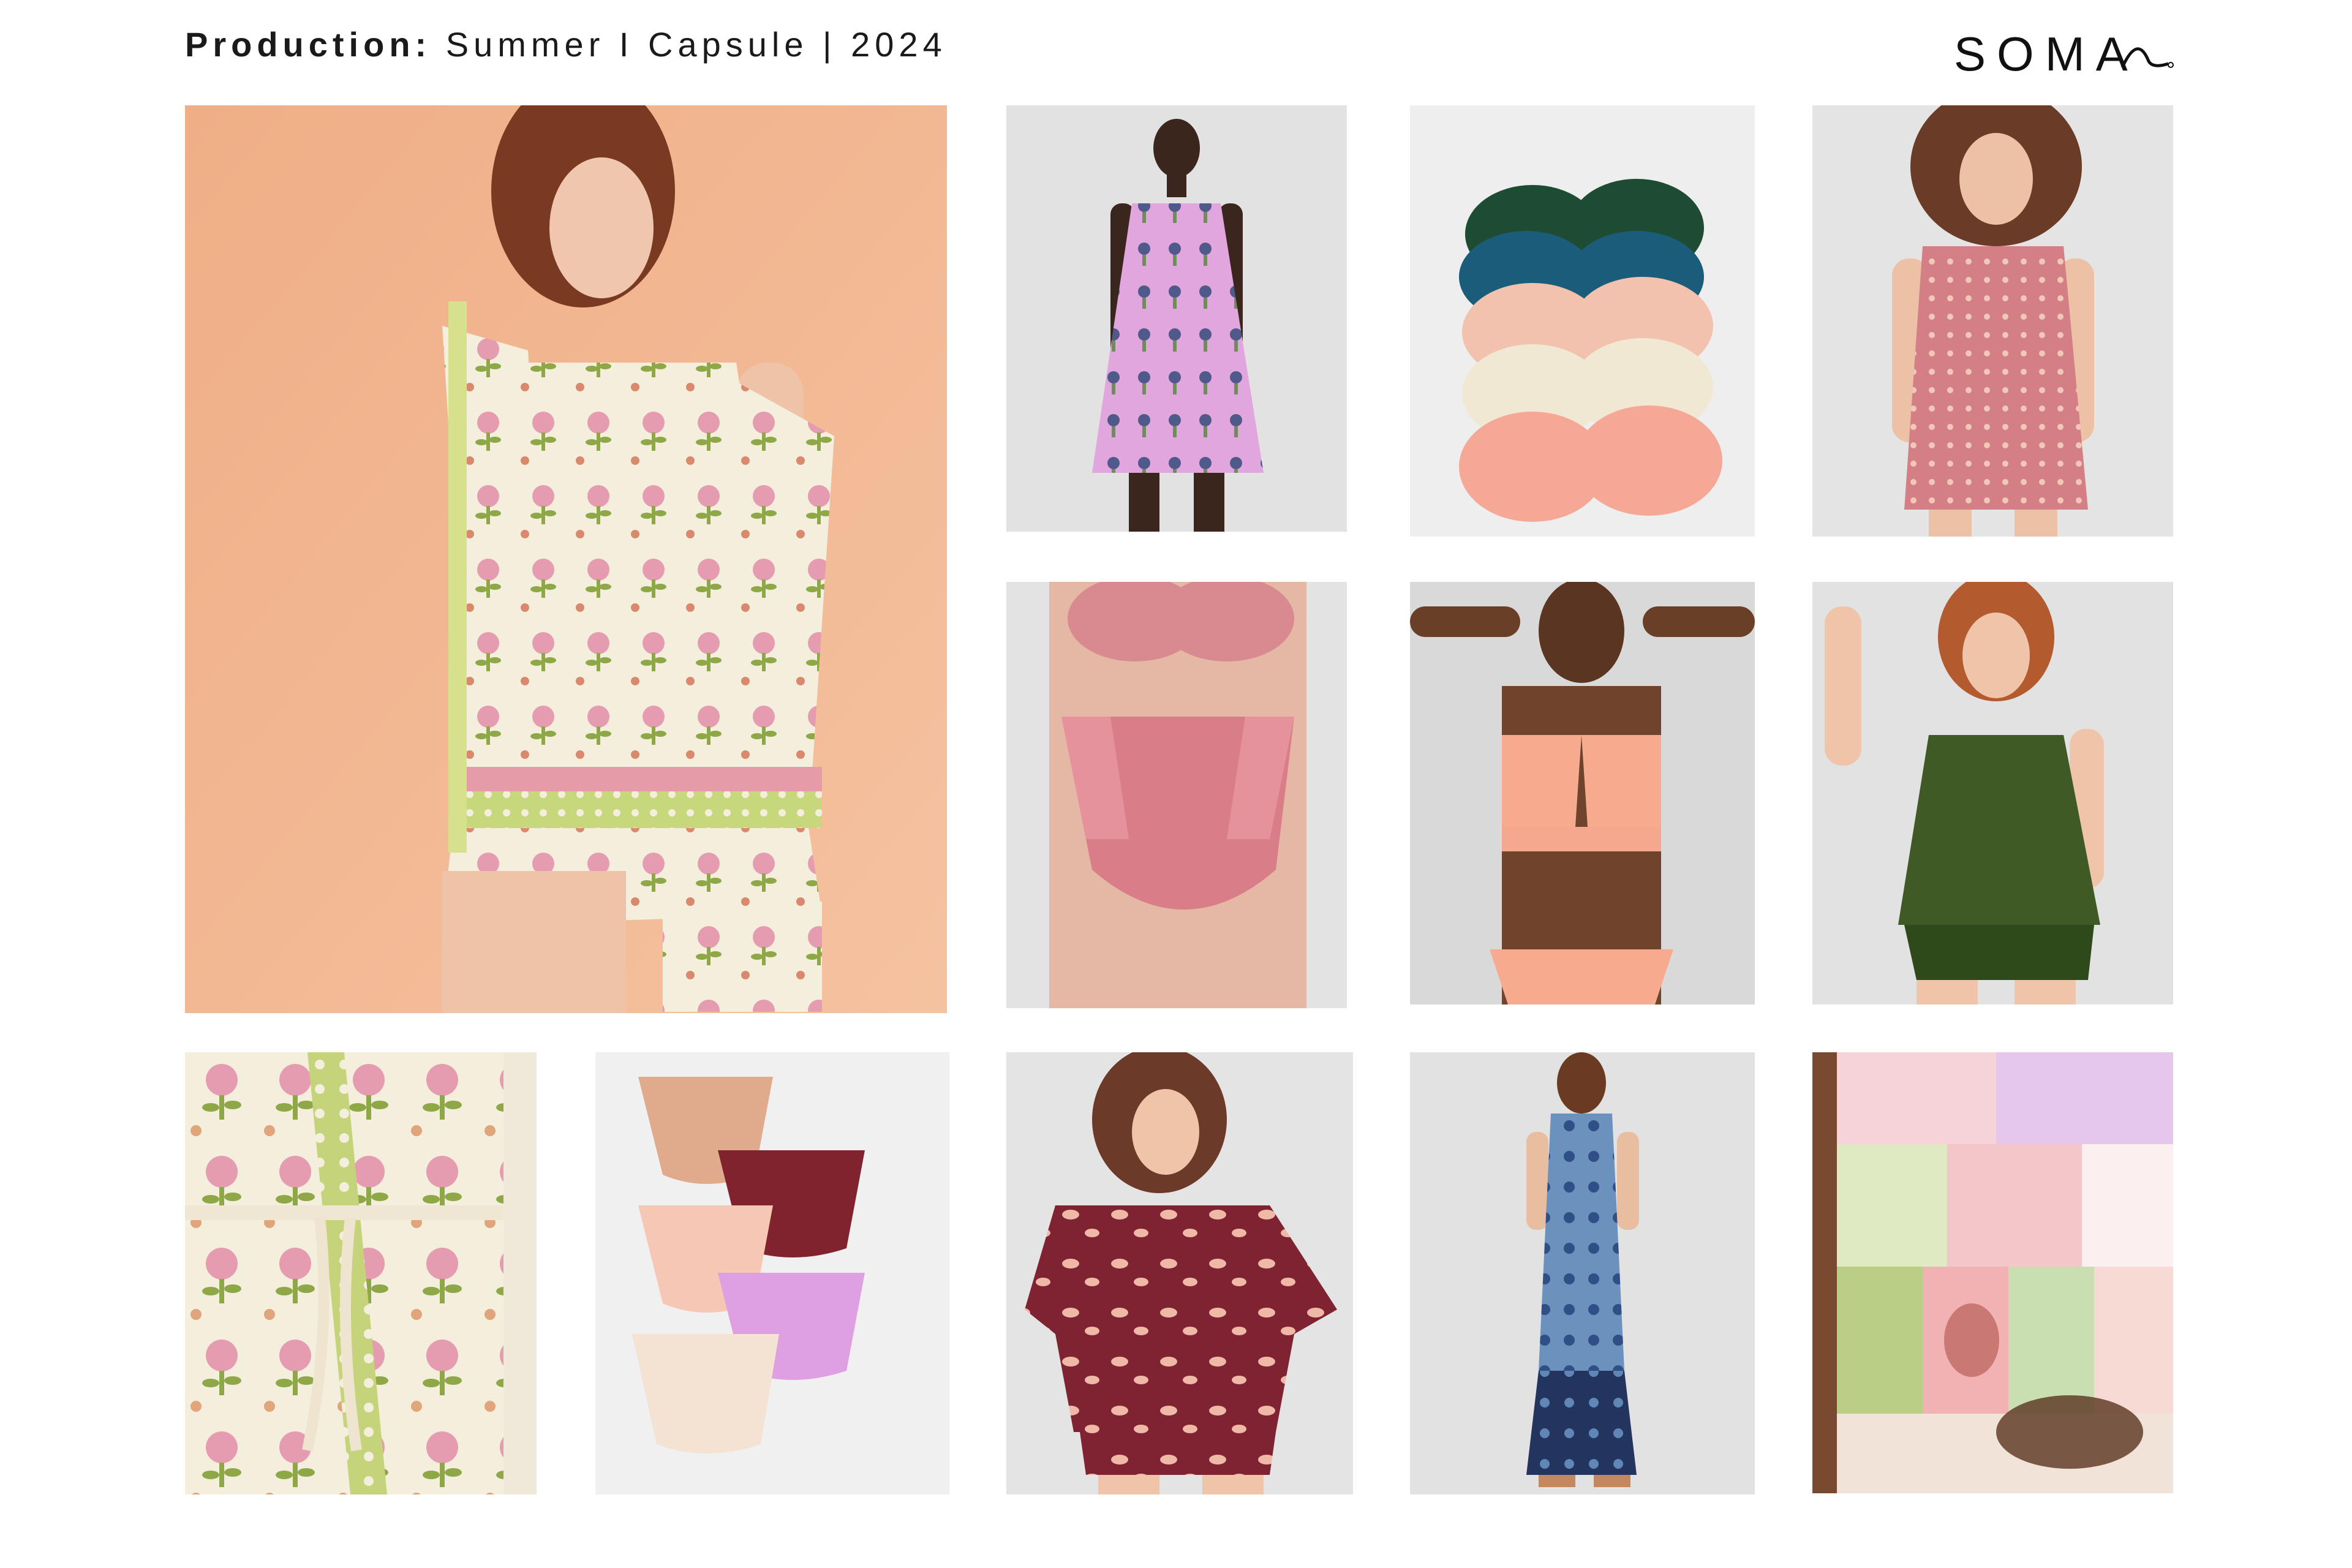 The height and width of the screenshot is (1568, 2352). What do you see at coordinates (772, 1273) in the screenshot?
I see `panty-stack-image` at bounding box center [772, 1273].